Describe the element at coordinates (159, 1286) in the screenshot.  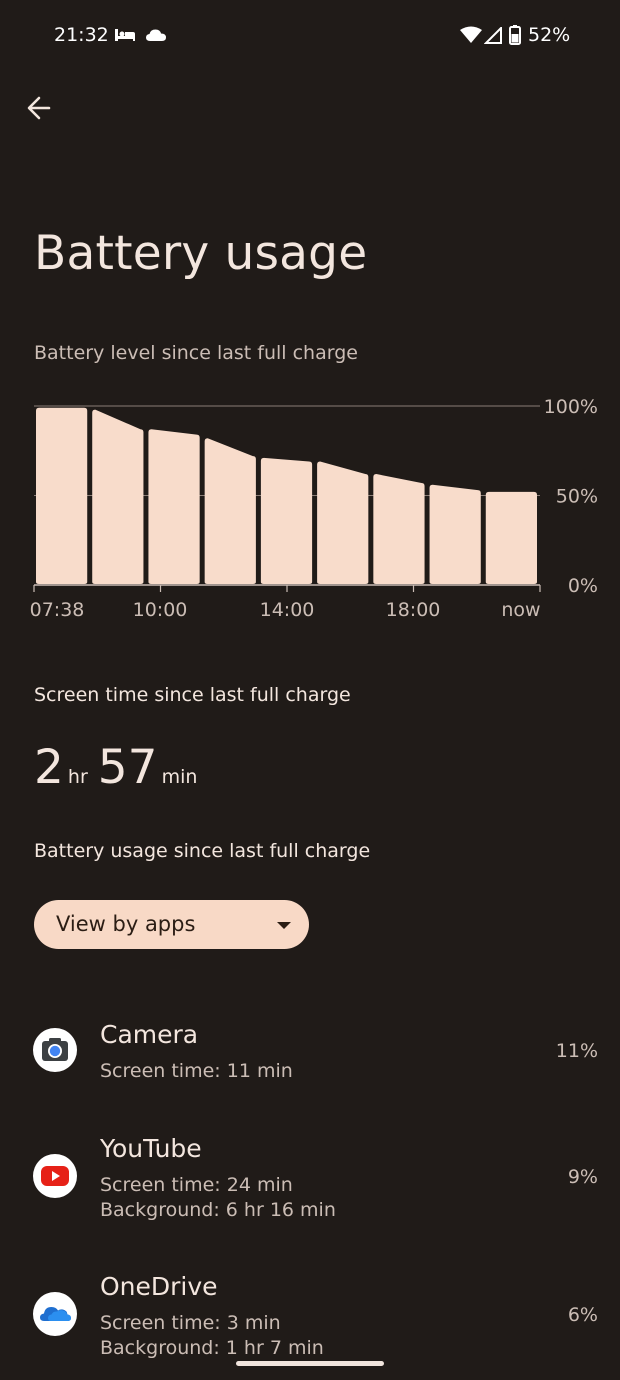
I see `app-name: OneDrive` at that location.